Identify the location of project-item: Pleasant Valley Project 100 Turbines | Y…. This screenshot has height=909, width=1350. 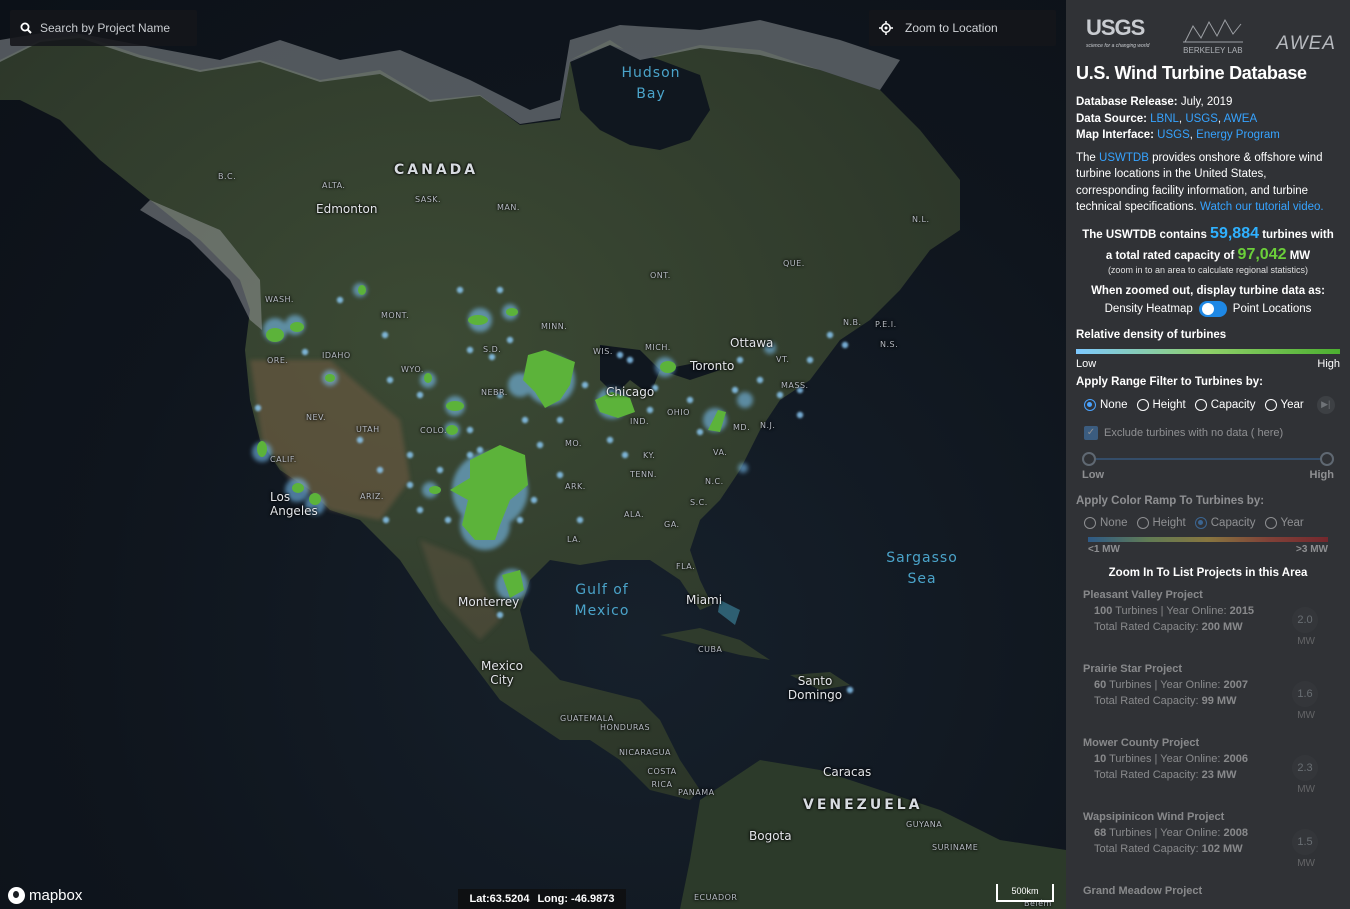
(1208, 621).